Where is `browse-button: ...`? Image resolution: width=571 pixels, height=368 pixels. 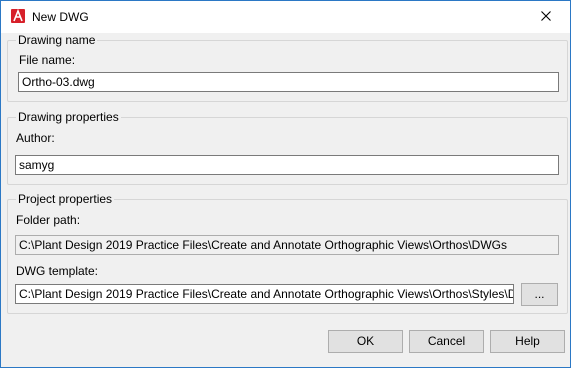
browse-button: ... is located at coordinates (539, 294).